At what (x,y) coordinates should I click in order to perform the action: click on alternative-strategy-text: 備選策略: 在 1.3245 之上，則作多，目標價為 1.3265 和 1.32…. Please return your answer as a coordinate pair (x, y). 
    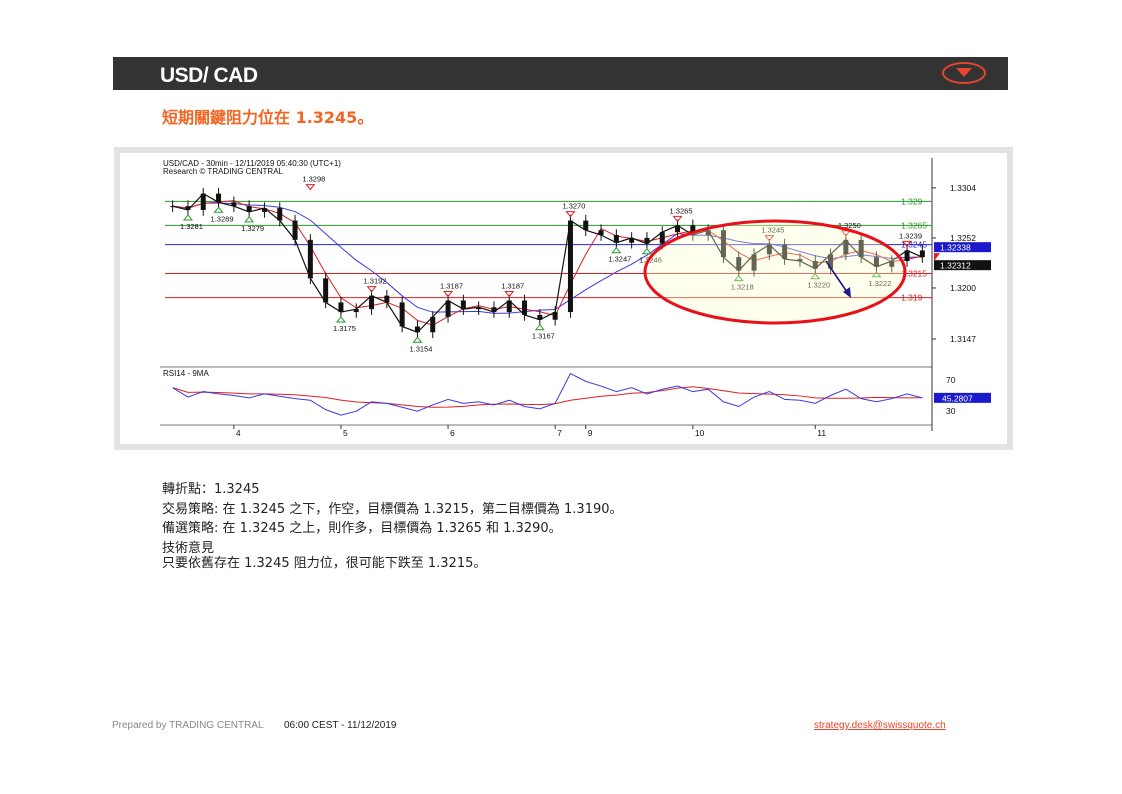
    Looking at the image, I should click on (362, 528).